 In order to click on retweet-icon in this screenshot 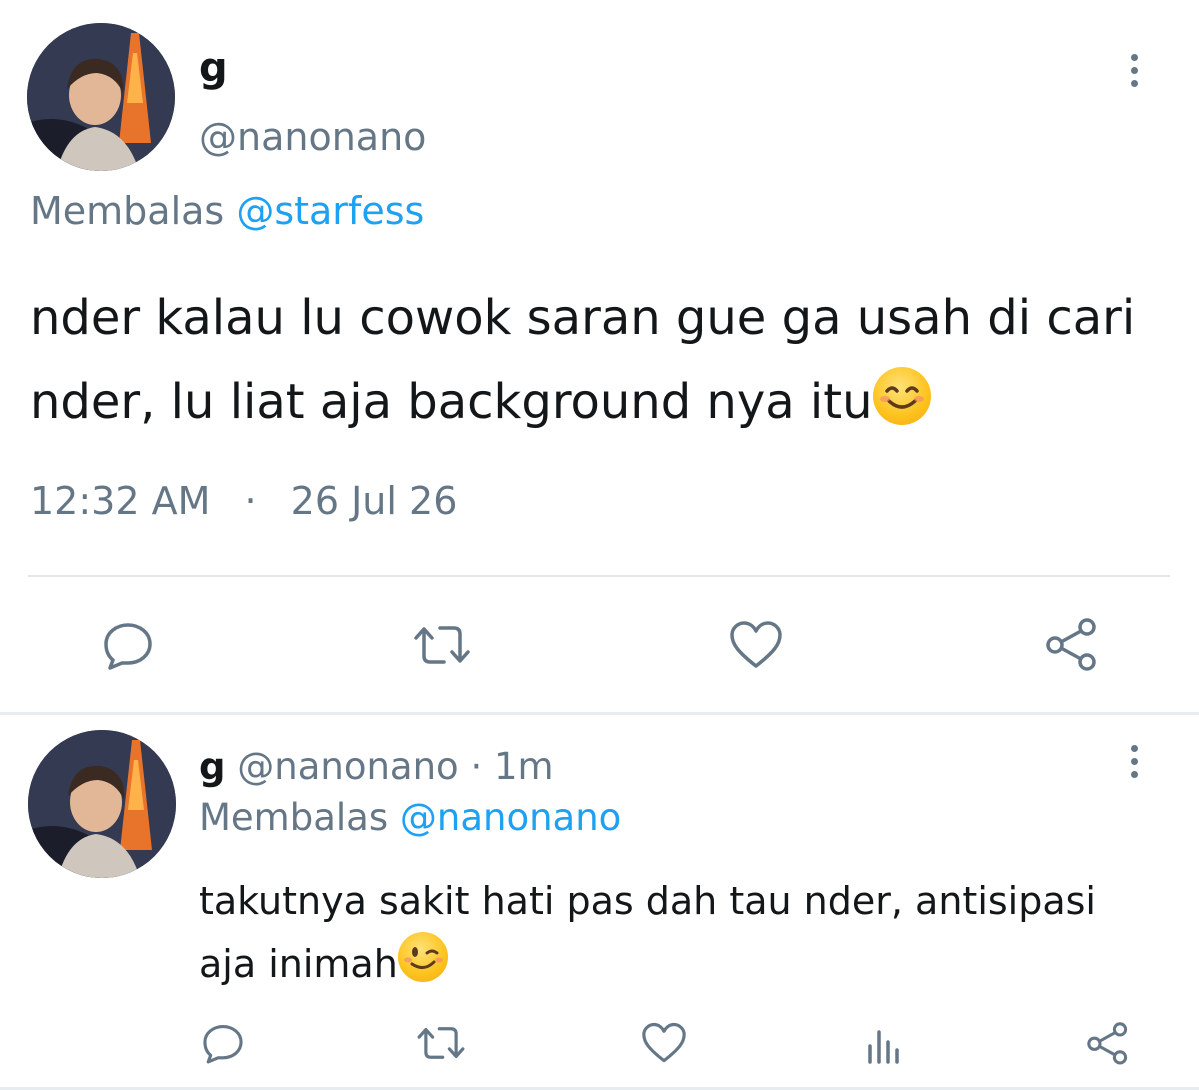, I will do `click(442, 645)`.